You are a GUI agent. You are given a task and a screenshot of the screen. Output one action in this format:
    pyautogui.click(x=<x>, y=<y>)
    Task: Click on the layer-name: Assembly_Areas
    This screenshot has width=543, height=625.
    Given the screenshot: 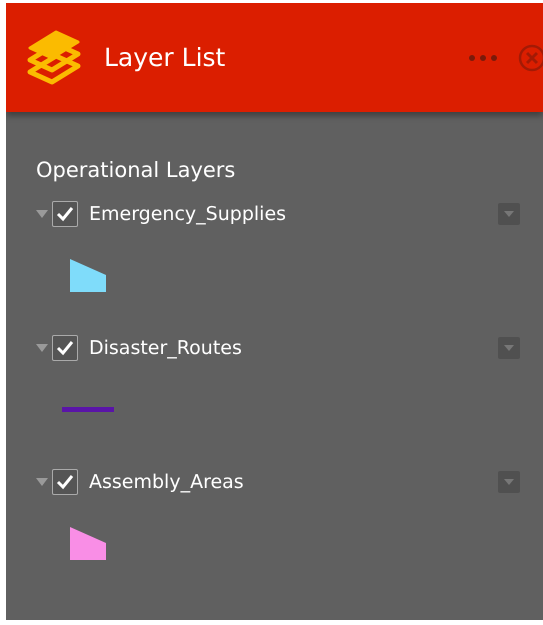 What is the action you would take?
    pyautogui.click(x=167, y=482)
    